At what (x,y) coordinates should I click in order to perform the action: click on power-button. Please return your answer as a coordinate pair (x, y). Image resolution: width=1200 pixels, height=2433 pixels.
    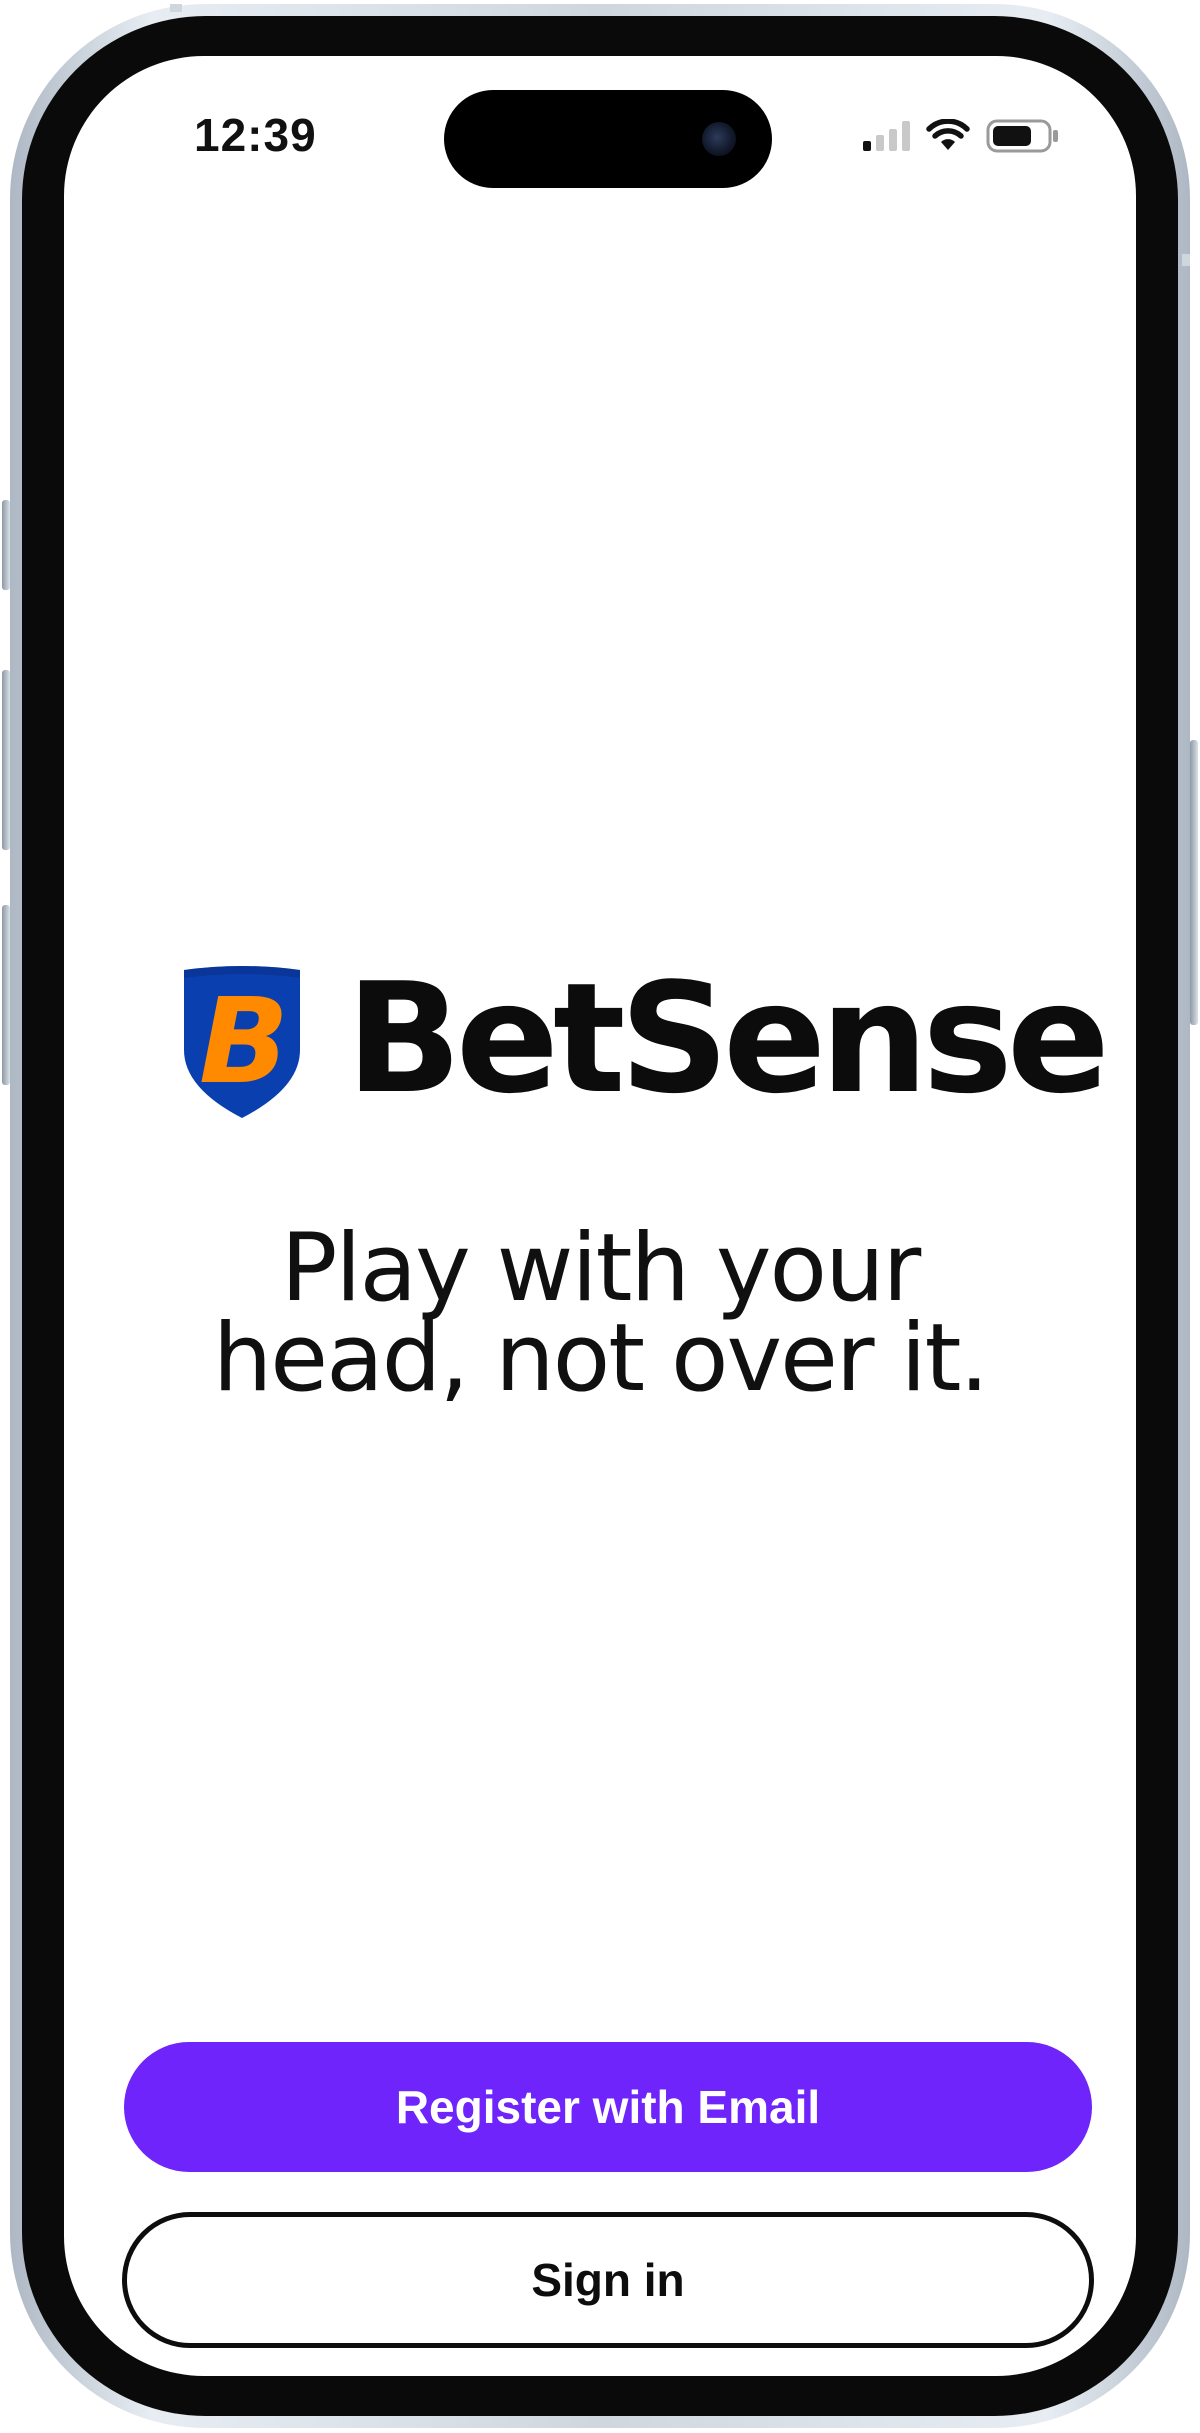
    Looking at the image, I should click on (1194, 882).